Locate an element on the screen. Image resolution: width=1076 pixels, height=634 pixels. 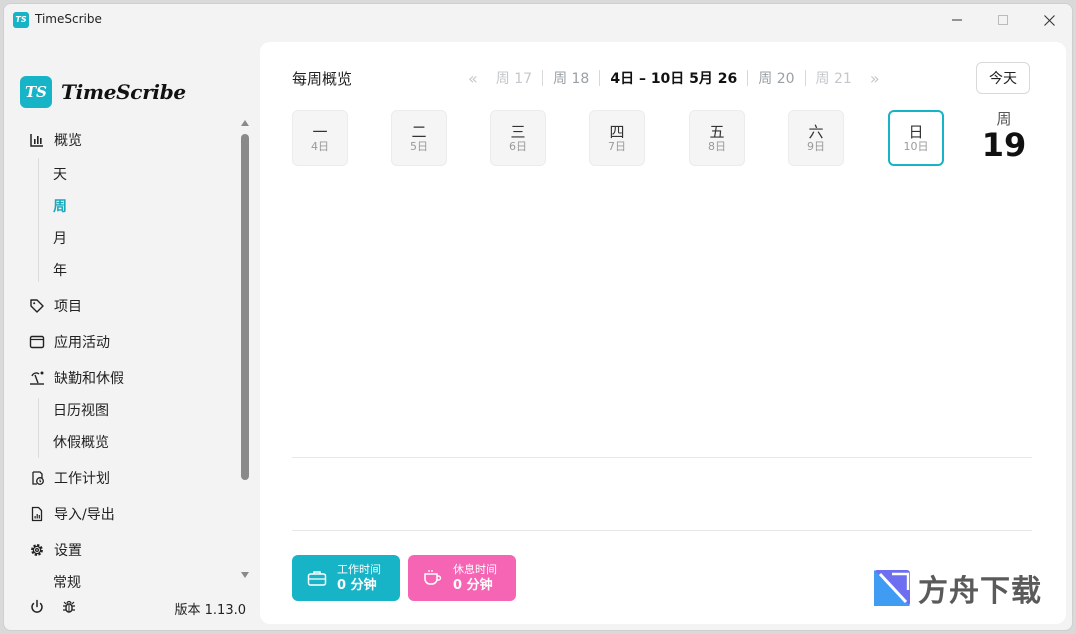
nav-label: 项目 is located at coordinates (68, 307).